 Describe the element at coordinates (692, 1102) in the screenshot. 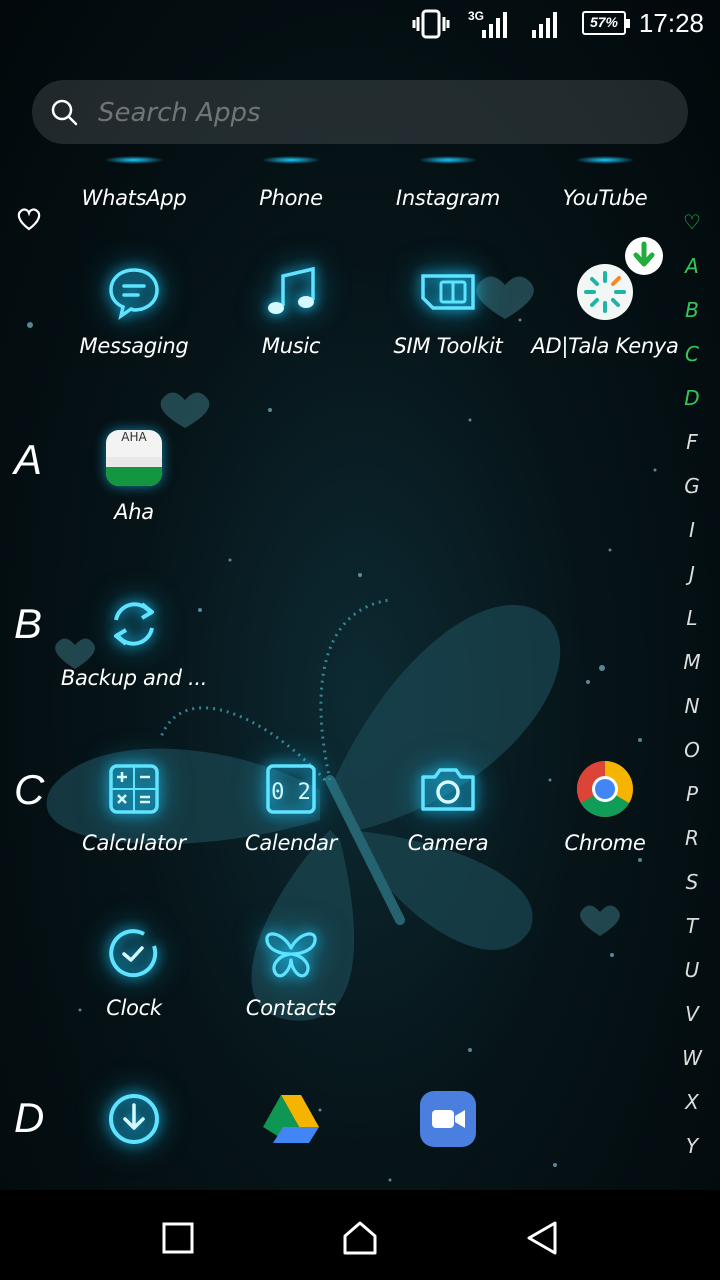

I see `alpha-index-x: X` at that location.